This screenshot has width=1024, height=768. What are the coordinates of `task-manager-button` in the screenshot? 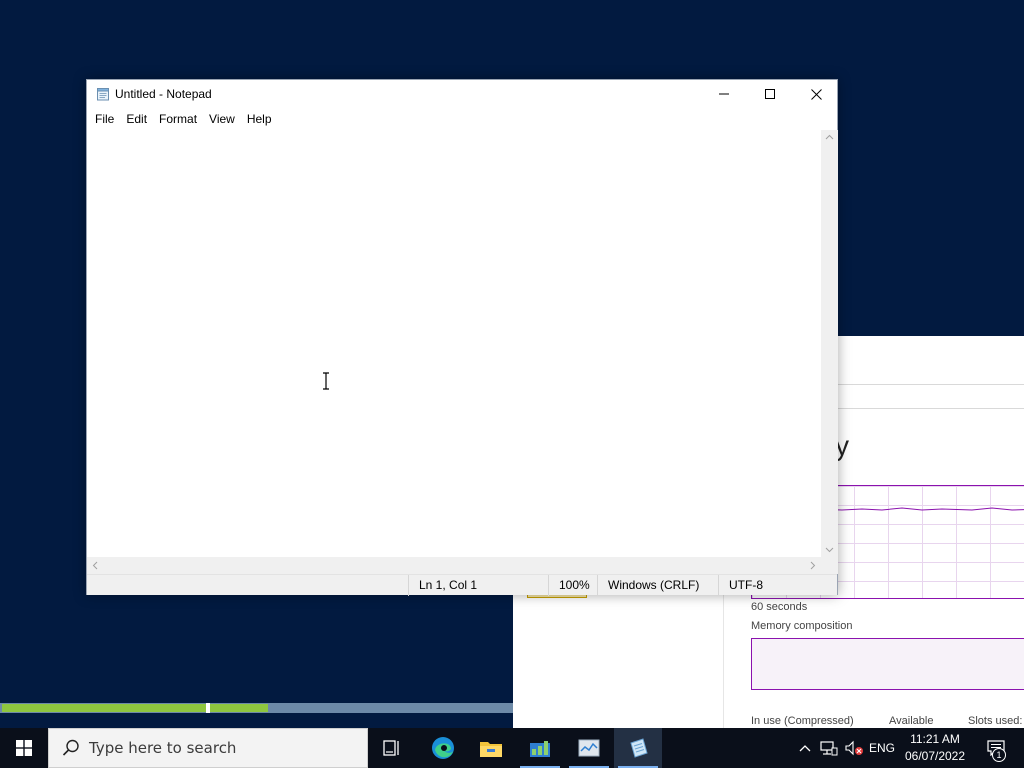 It's located at (589, 748).